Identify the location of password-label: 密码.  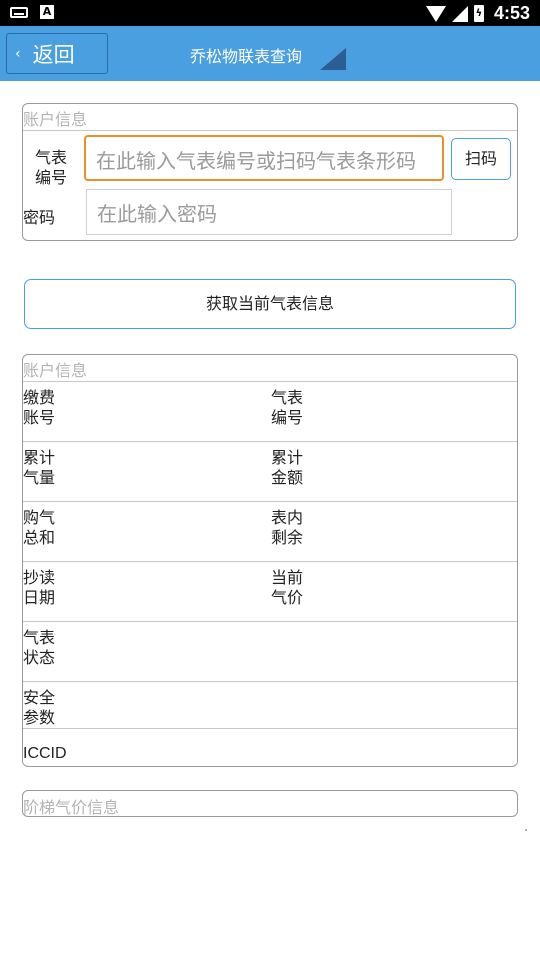
(39, 217).